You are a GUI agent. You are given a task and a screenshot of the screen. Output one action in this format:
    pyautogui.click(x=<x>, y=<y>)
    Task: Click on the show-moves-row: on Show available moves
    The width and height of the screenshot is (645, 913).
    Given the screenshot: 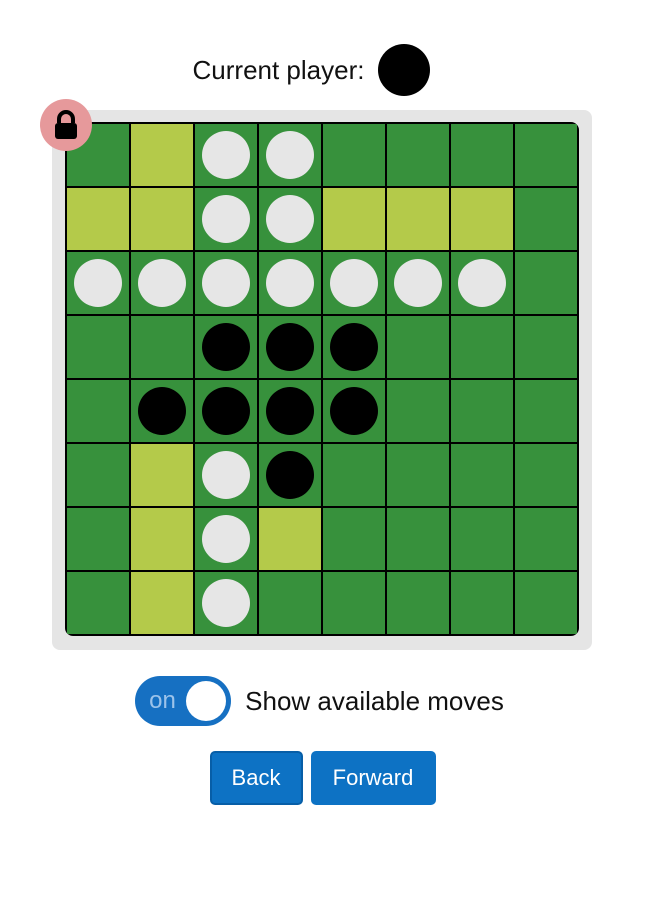 What is the action you would take?
    pyautogui.click(x=322, y=701)
    